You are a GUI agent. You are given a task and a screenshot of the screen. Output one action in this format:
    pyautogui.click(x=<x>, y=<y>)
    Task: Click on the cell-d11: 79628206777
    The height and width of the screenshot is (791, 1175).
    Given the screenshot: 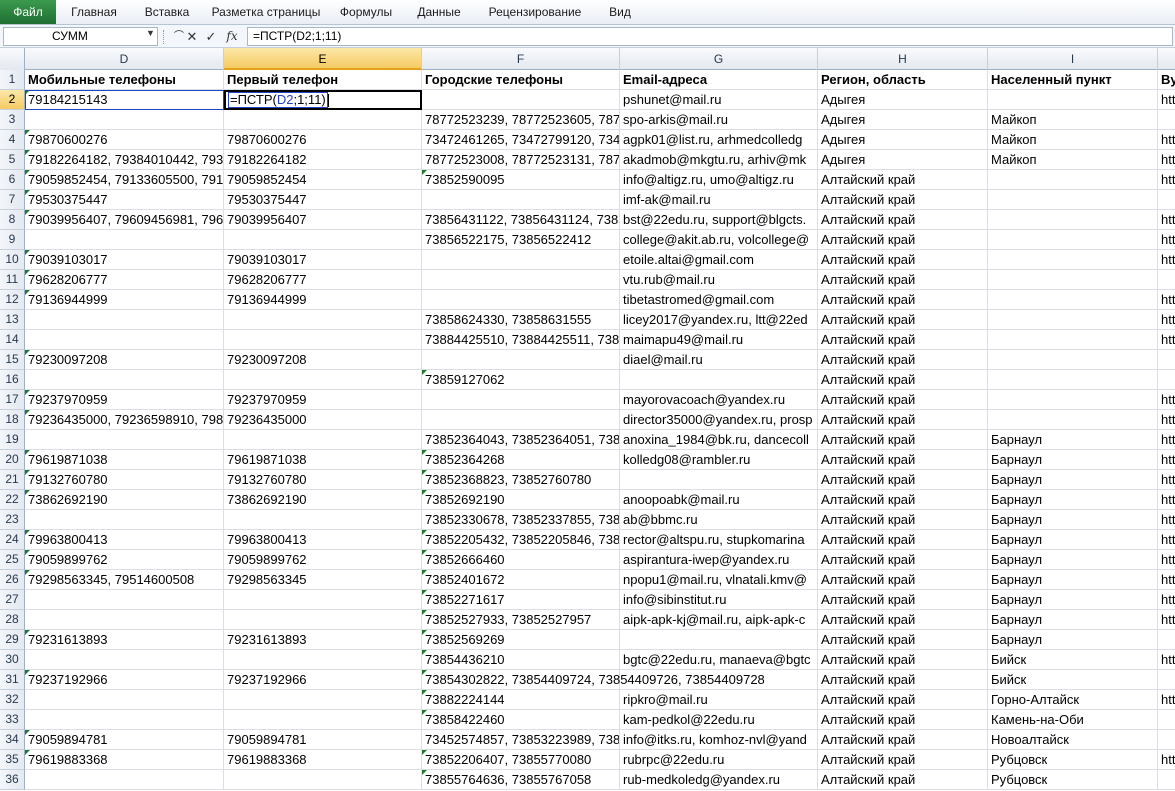 What is the action you would take?
    pyautogui.click(x=124, y=280)
    